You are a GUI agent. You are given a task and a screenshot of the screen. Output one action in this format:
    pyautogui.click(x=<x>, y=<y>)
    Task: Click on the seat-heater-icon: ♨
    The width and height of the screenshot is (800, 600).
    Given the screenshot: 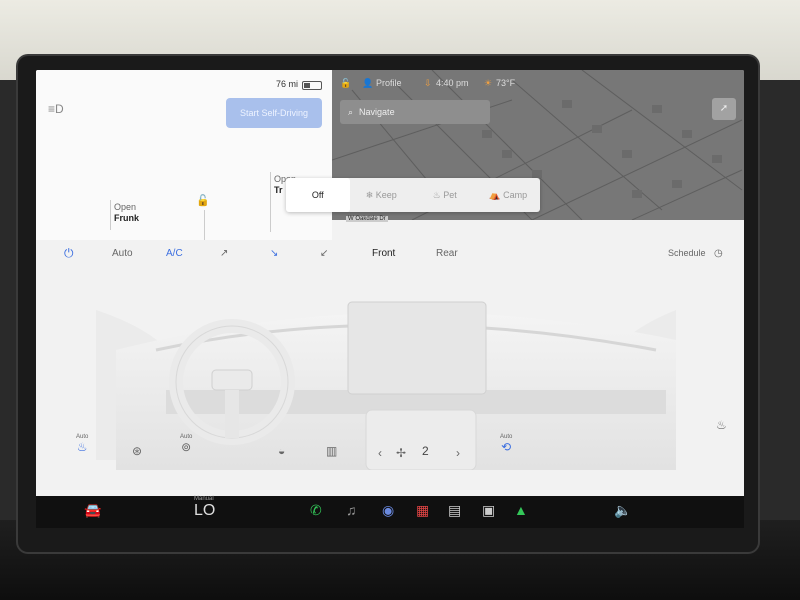 What is the action you would take?
    pyautogui.click(x=82, y=447)
    